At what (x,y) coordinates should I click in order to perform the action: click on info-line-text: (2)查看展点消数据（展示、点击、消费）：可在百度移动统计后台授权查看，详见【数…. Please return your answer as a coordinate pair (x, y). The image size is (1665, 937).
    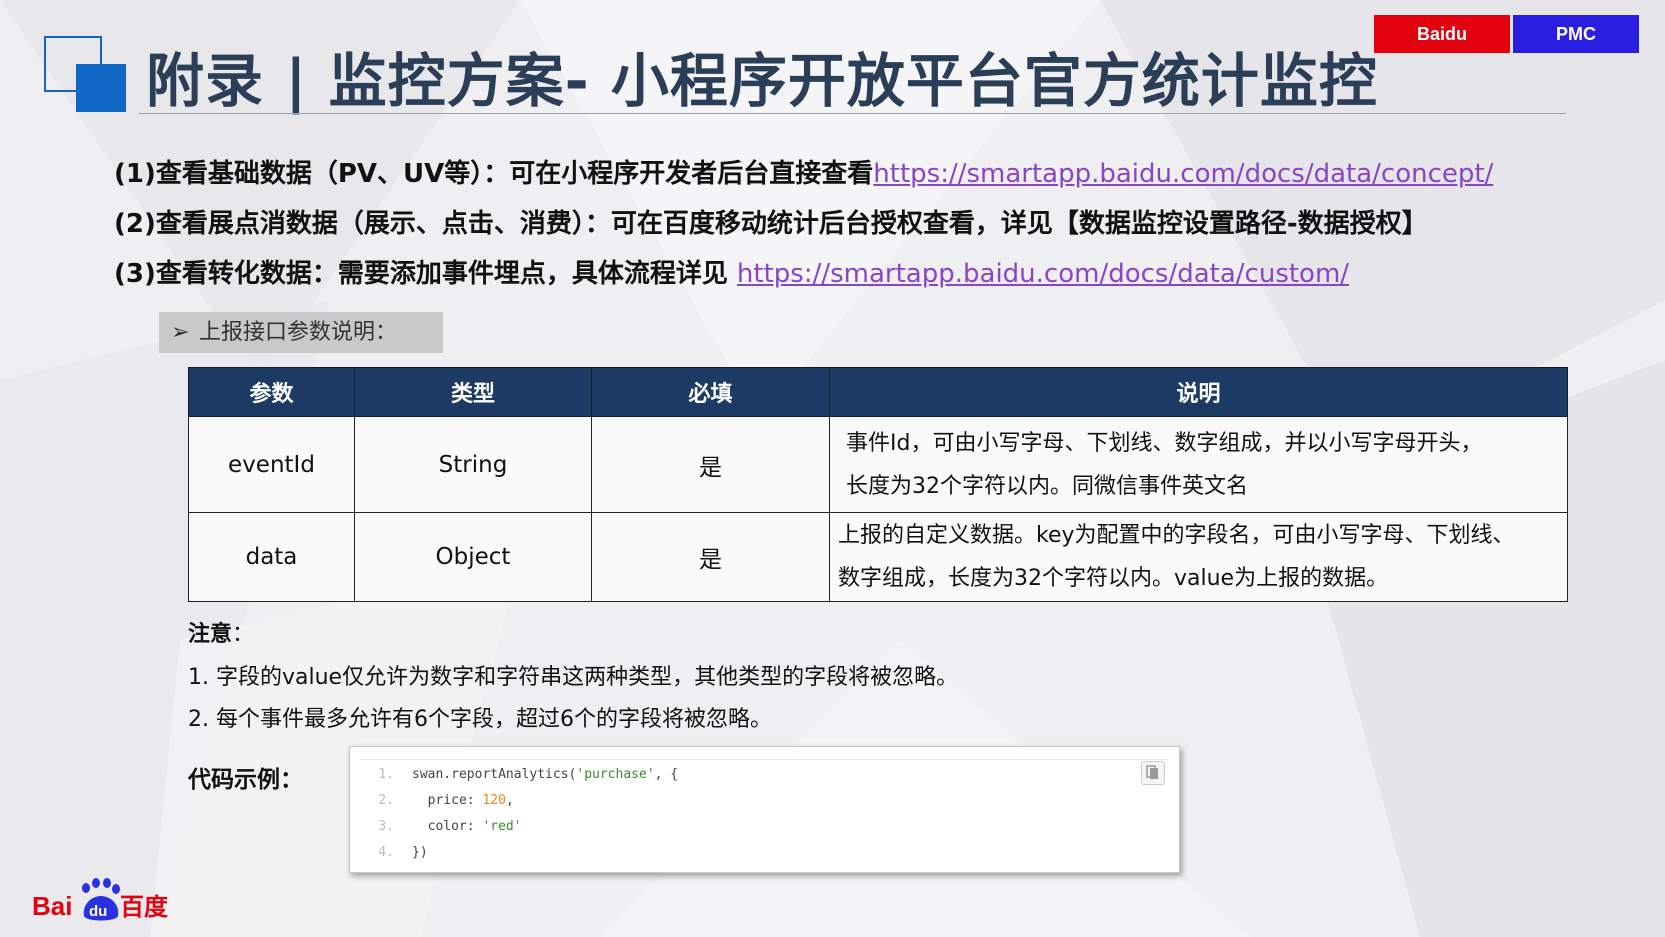
    Looking at the image, I should click on (771, 224).